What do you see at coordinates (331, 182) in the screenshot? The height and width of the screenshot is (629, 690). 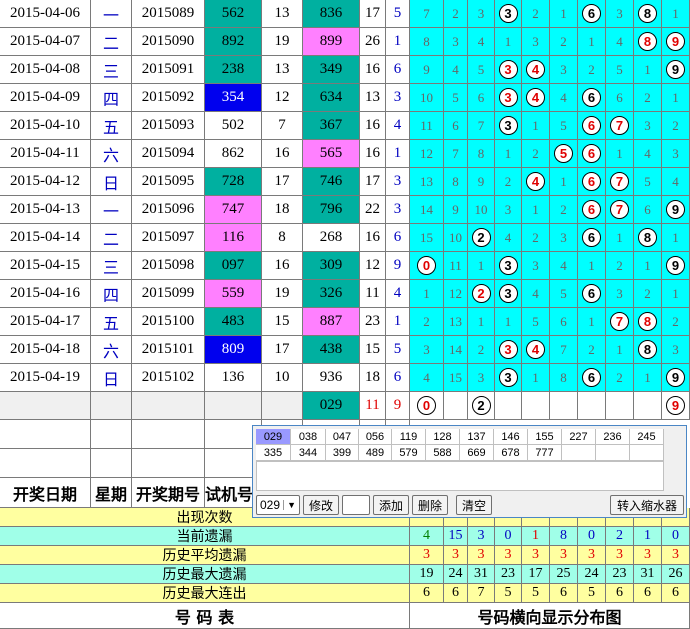 I see `row-draw: 746` at bounding box center [331, 182].